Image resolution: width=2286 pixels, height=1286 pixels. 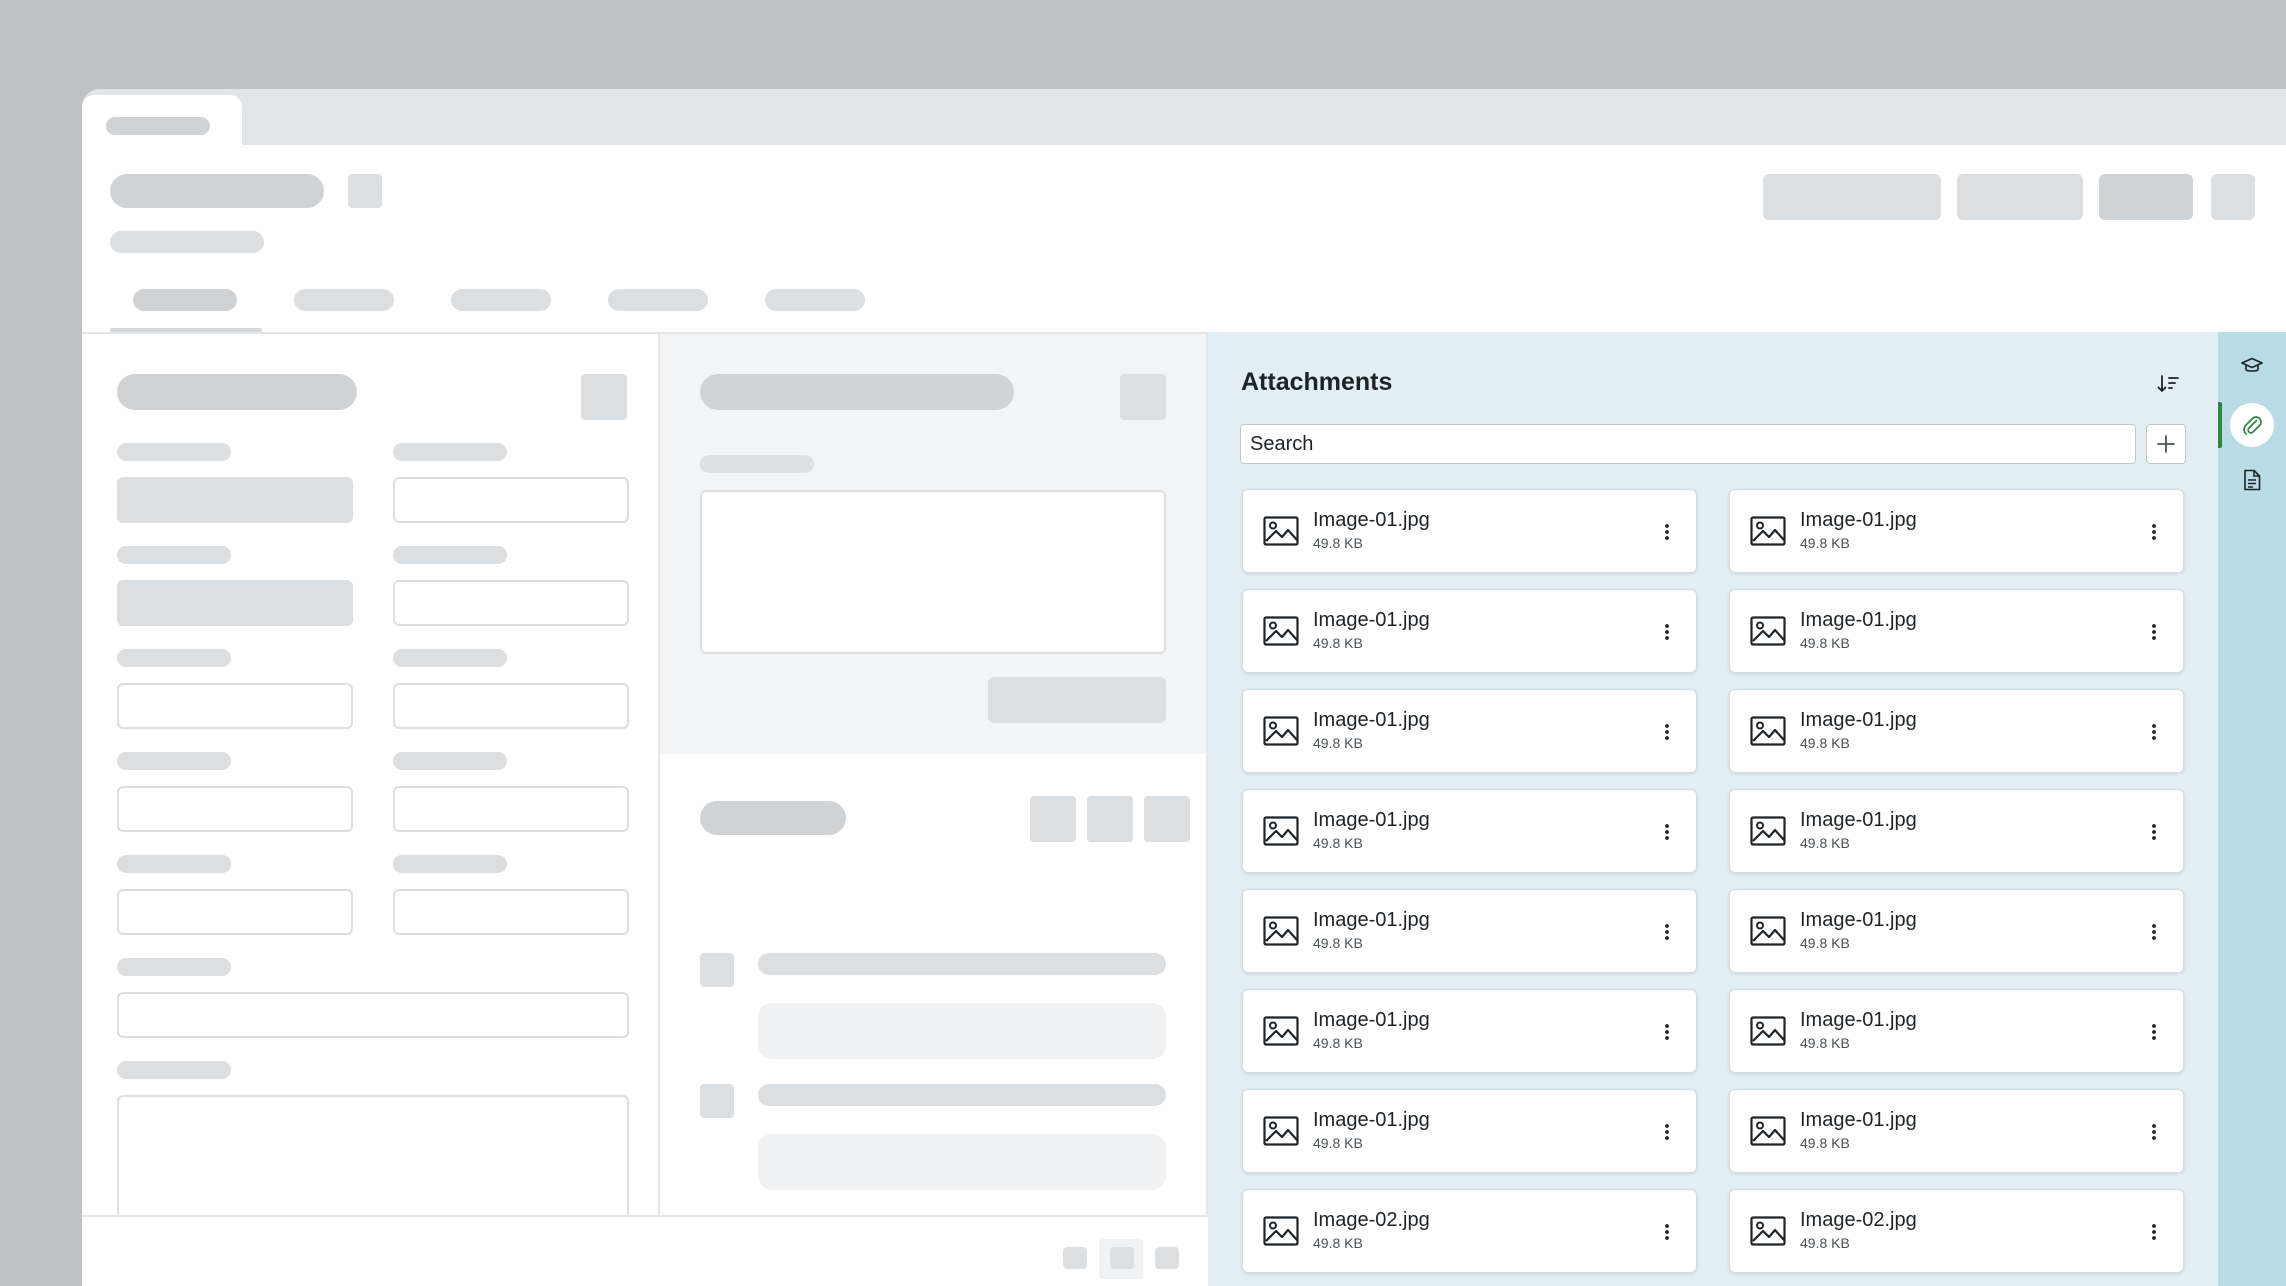 What do you see at coordinates (604, 397) in the screenshot?
I see `form-action-placeholder` at bounding box center [604, 397].